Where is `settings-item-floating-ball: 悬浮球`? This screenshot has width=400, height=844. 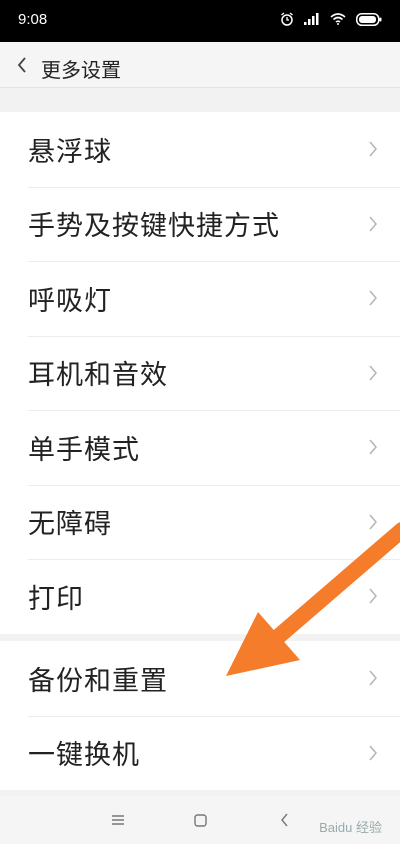 settings-item-floating-ball: 悬浮球 is located at coordinates (200, 149).